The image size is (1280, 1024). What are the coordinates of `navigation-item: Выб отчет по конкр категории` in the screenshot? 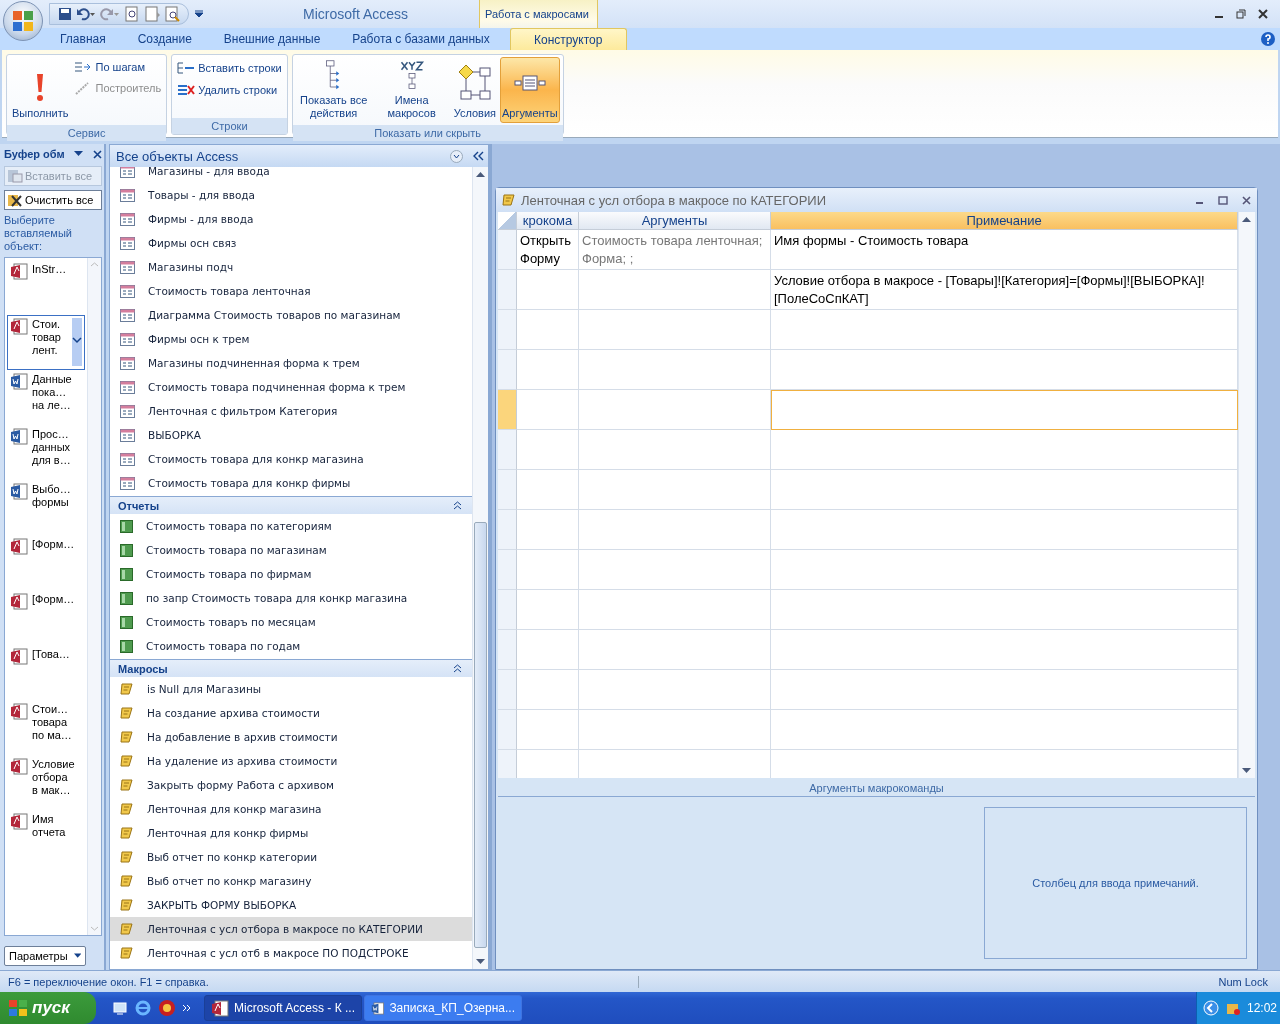 It's located at (291, 857).